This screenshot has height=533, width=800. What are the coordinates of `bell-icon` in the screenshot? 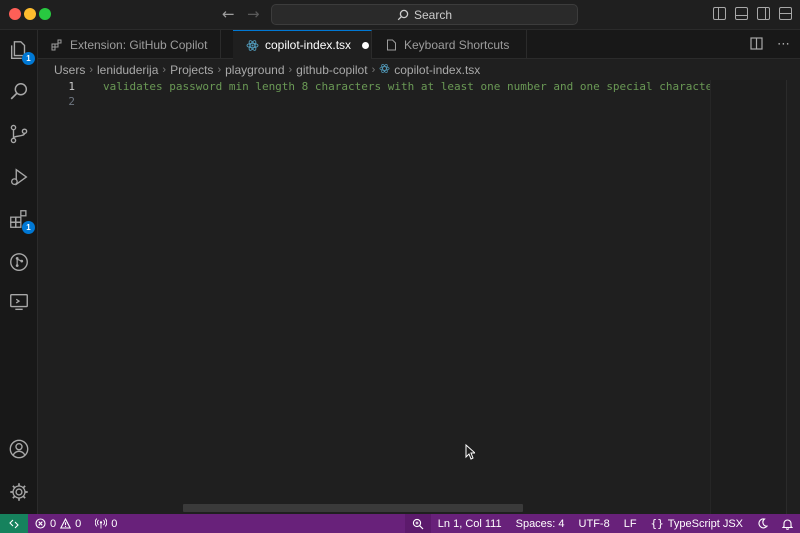 It's located at (787, 524).